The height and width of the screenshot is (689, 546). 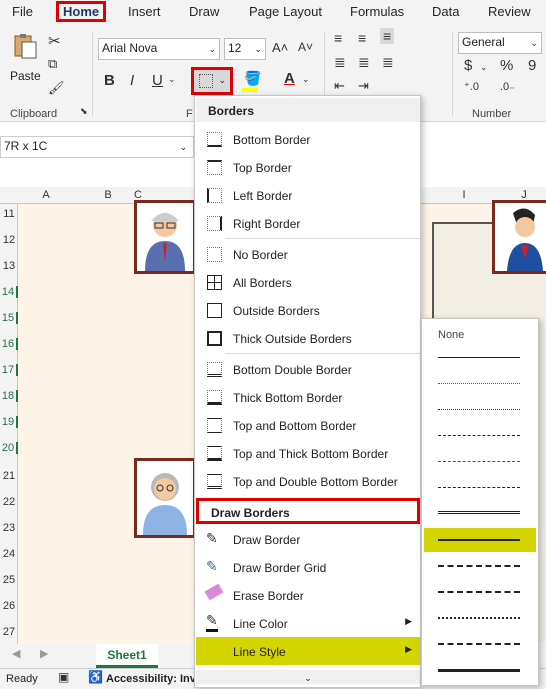 What do you see at coordinates (308, 310) in the screenshot?
I see `menu-item-outside-borders: Outside Borders` at bounding box center [308, 310].